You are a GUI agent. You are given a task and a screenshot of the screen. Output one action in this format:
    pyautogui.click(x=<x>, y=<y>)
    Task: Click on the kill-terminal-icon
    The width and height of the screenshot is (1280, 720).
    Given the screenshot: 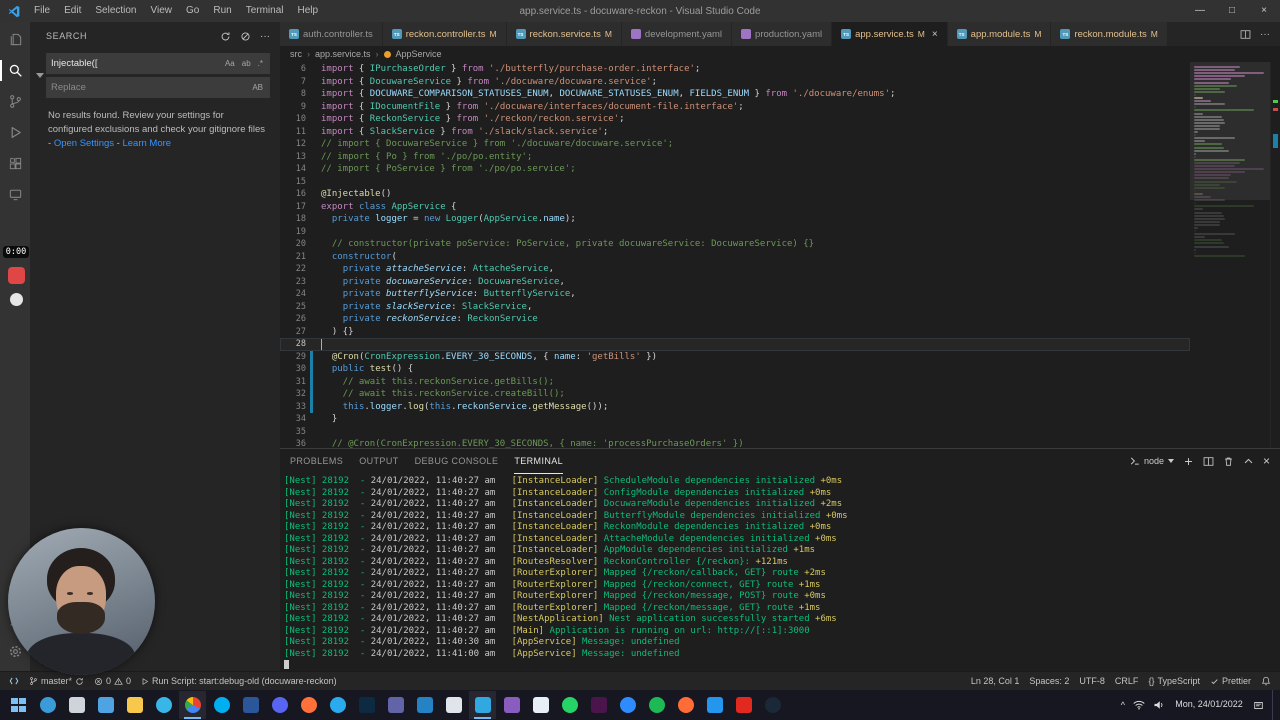 What is the action you would take?
    pyautogui.click(x=1228, y=461)
    